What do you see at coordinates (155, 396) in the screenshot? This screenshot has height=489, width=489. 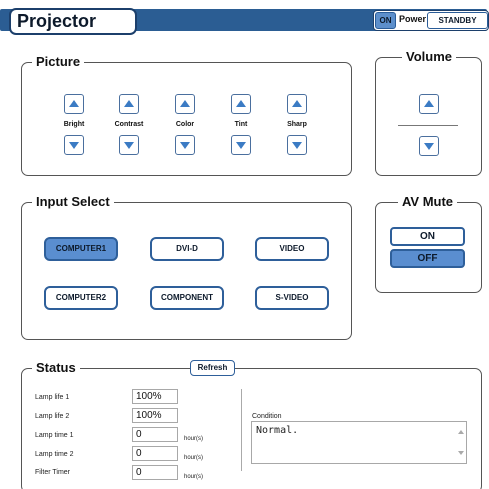 I see `lamp-life-1-field: 100%` at bounding box center [155, 396].